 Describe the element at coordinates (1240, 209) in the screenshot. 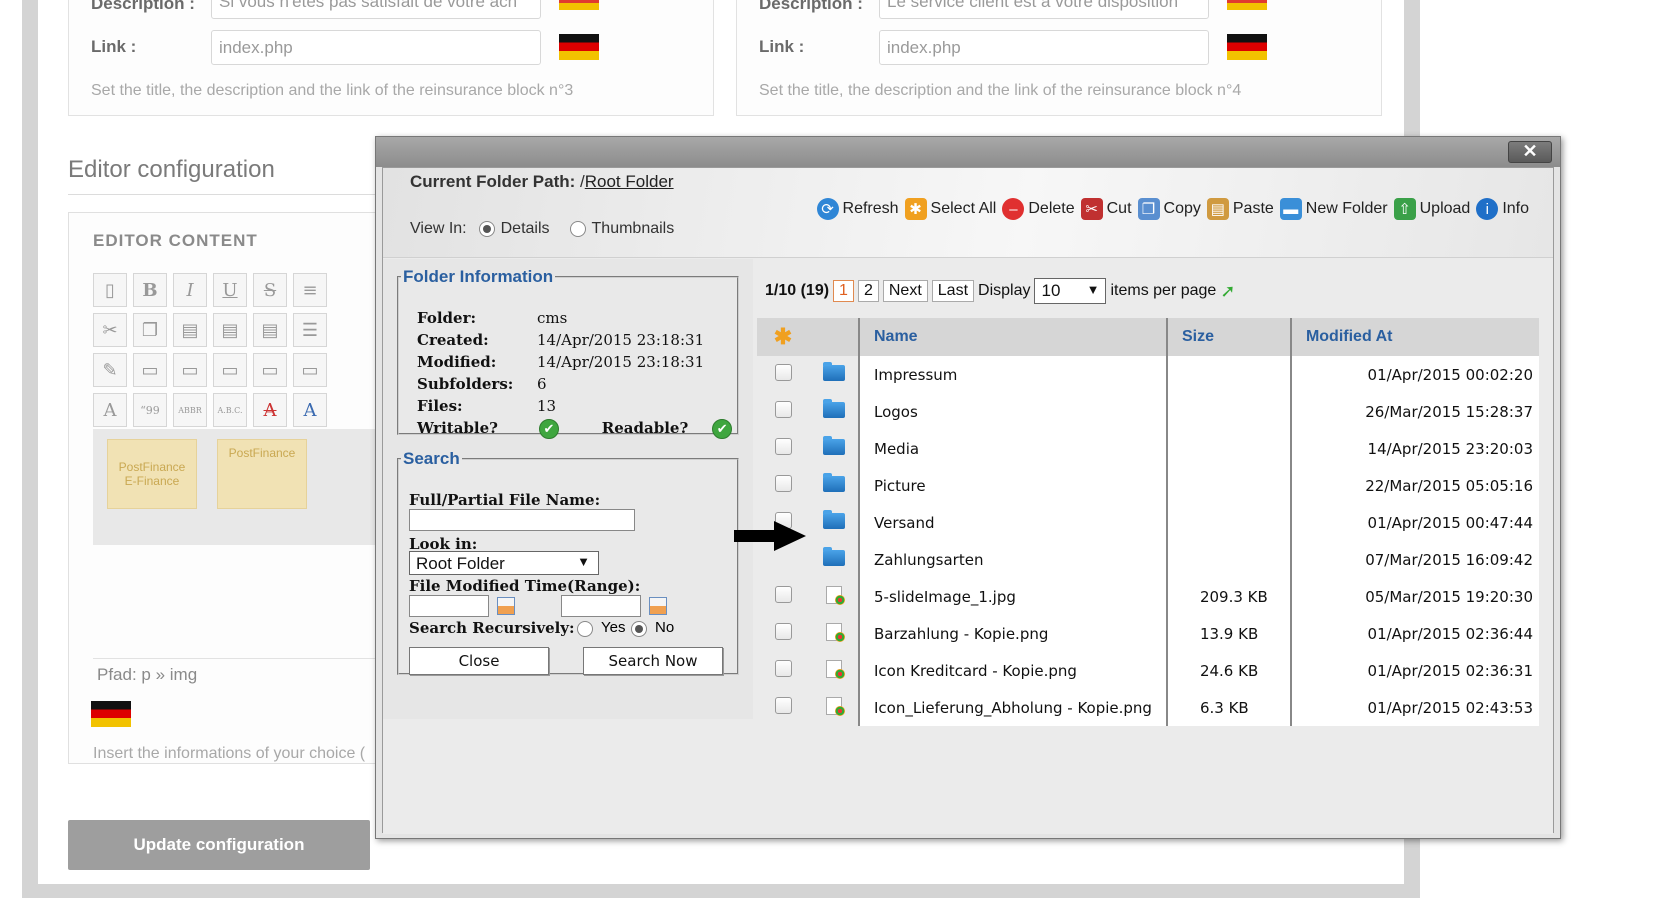

I see `paste-tool: ▤ Paste` at that location.